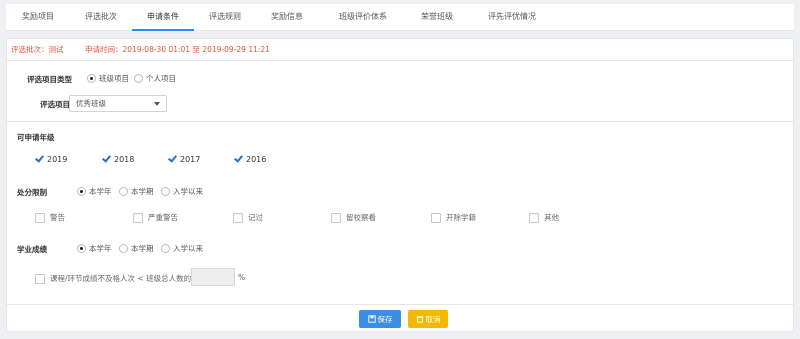 Image resolution: width=800 pixels, height=339 pixels. What do you see at coordinates (32, 192) in the screenshot?
I see `punishment-label: 处分限制` at bounding box center [32, 192].